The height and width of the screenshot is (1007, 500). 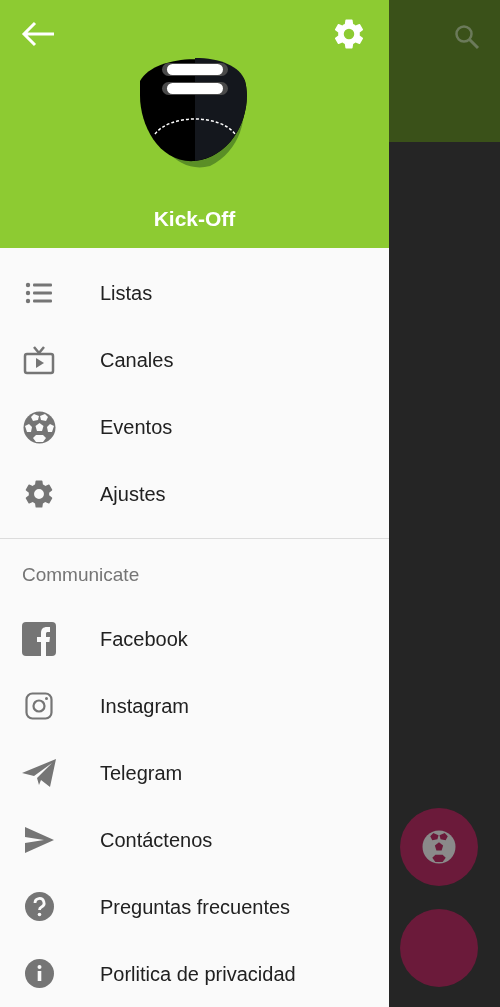 What do you see at coordinates (81, 574) in the screenshot?
I see `section-title: Communicate` at bounding box center [81, 574].